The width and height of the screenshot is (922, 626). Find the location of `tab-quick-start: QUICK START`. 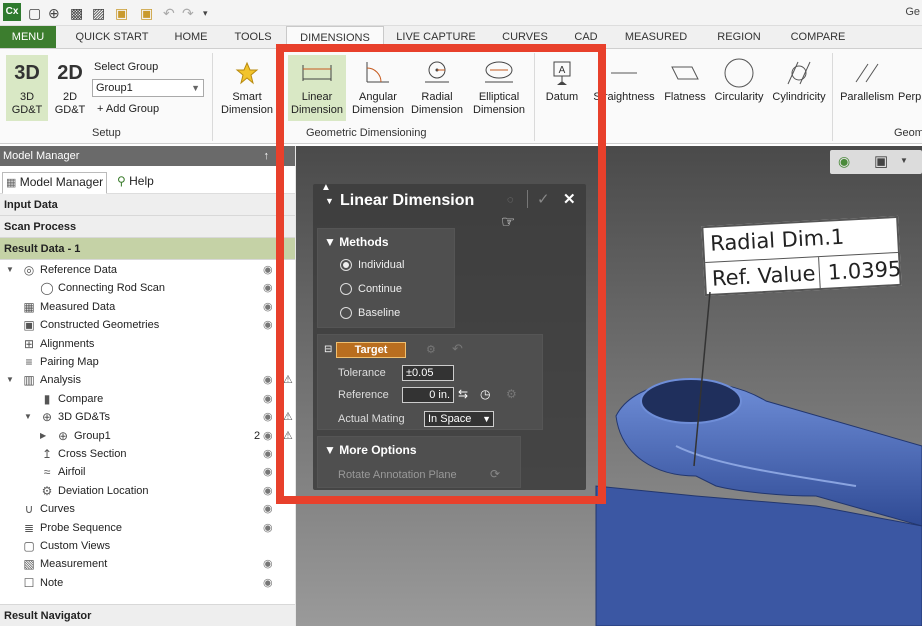

tab-quick-start: QUICK START is located at coordinates (112, 37).